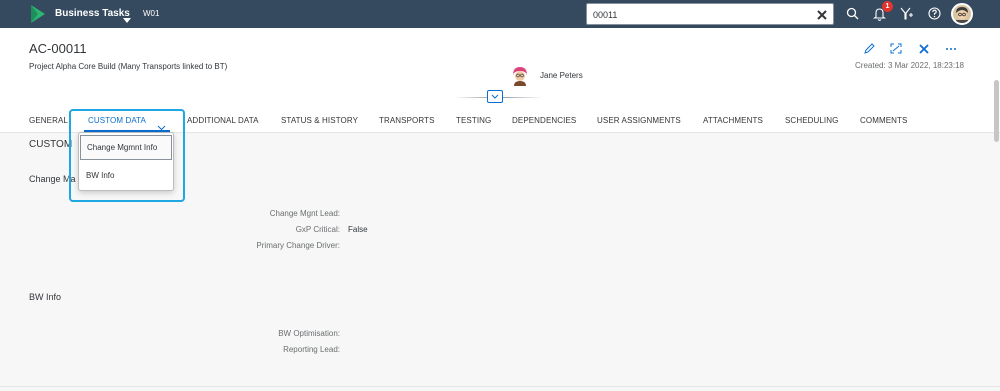 The height and width of the screenshot is (391, 1000). What do you see at coordinates (639, 120) in the screenshot?
I see `tab-user-assignments: USER ASSIGNMENTS` at bounding box center [639, 120].